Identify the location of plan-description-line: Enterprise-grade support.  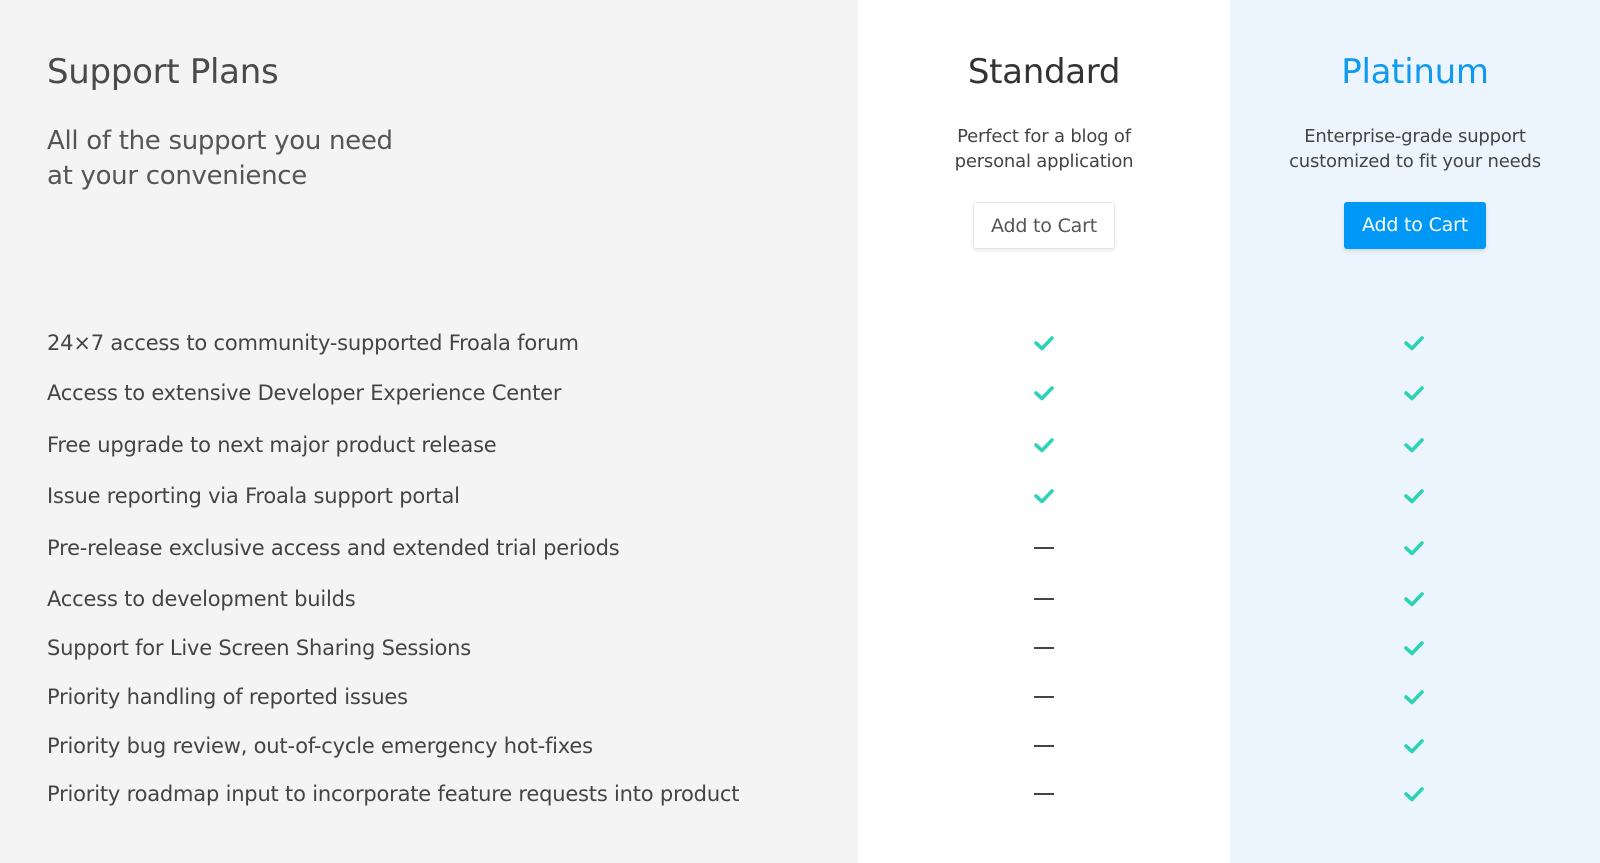
(1415, 136).